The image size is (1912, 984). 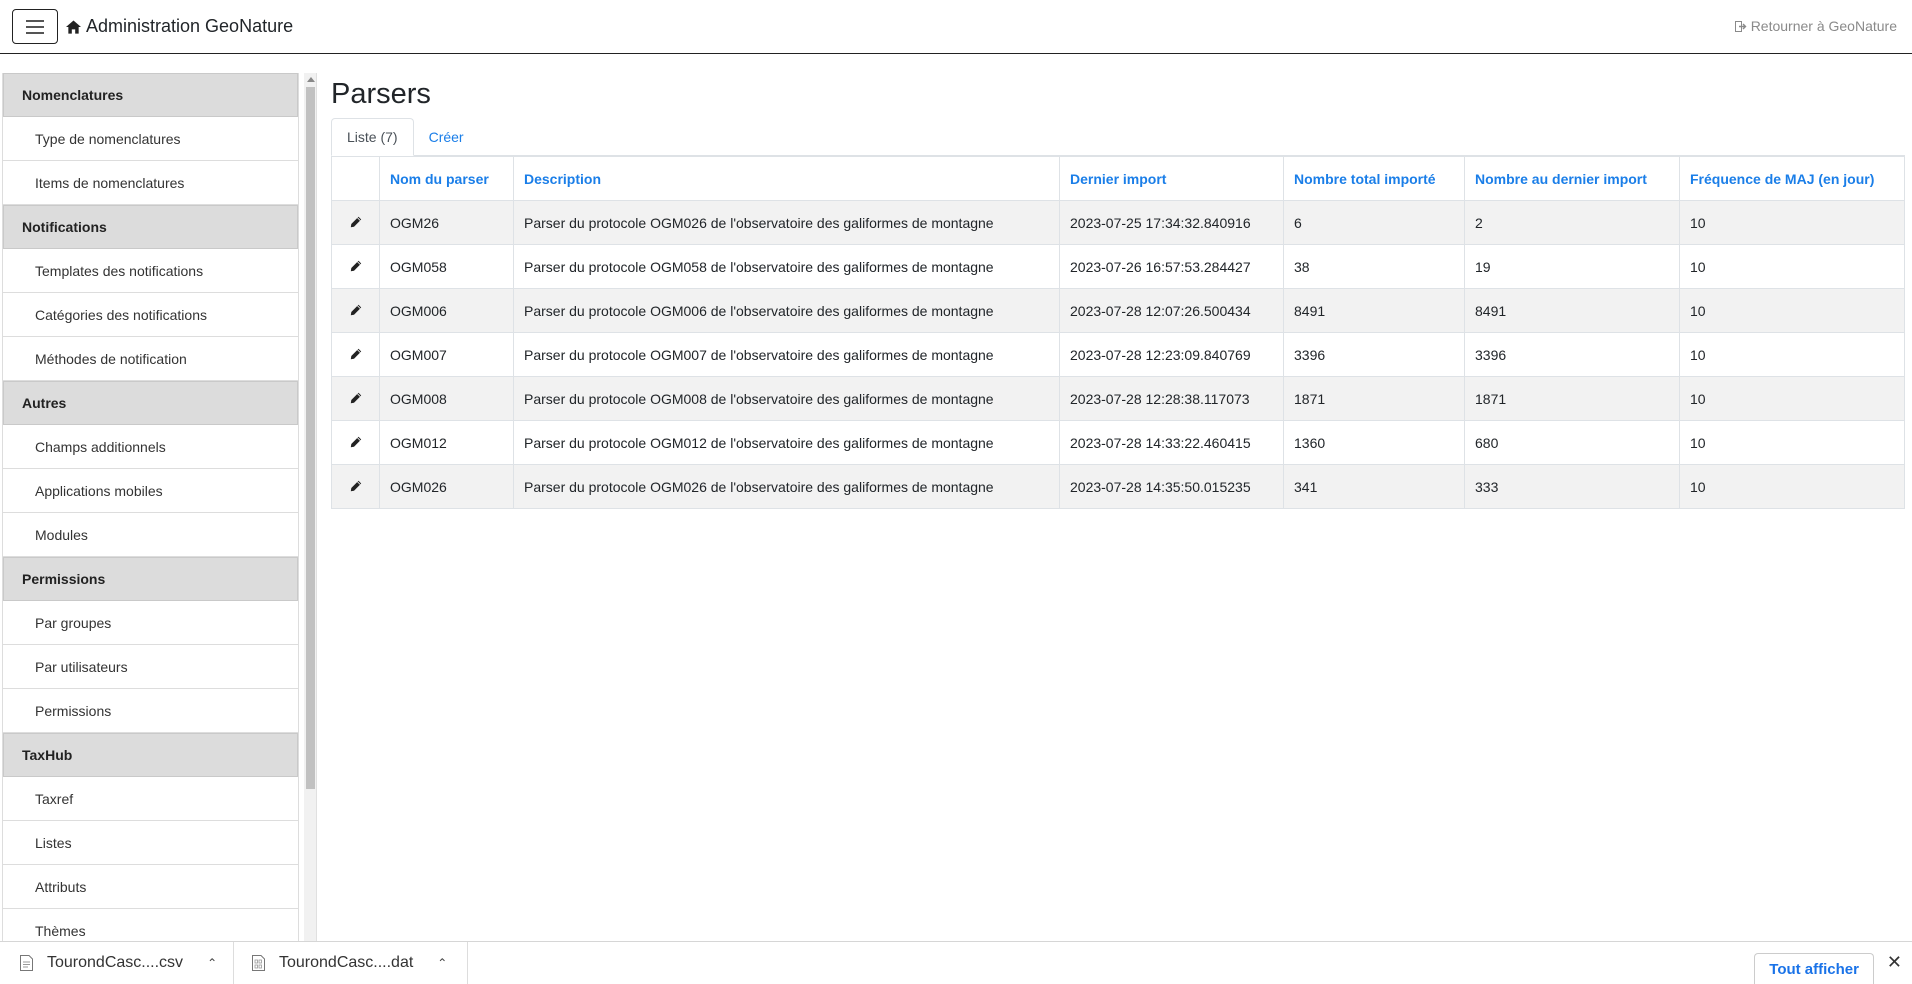 I want to click on sidebar-item-by-groups: Par groupes, so click(x=150, y=623).